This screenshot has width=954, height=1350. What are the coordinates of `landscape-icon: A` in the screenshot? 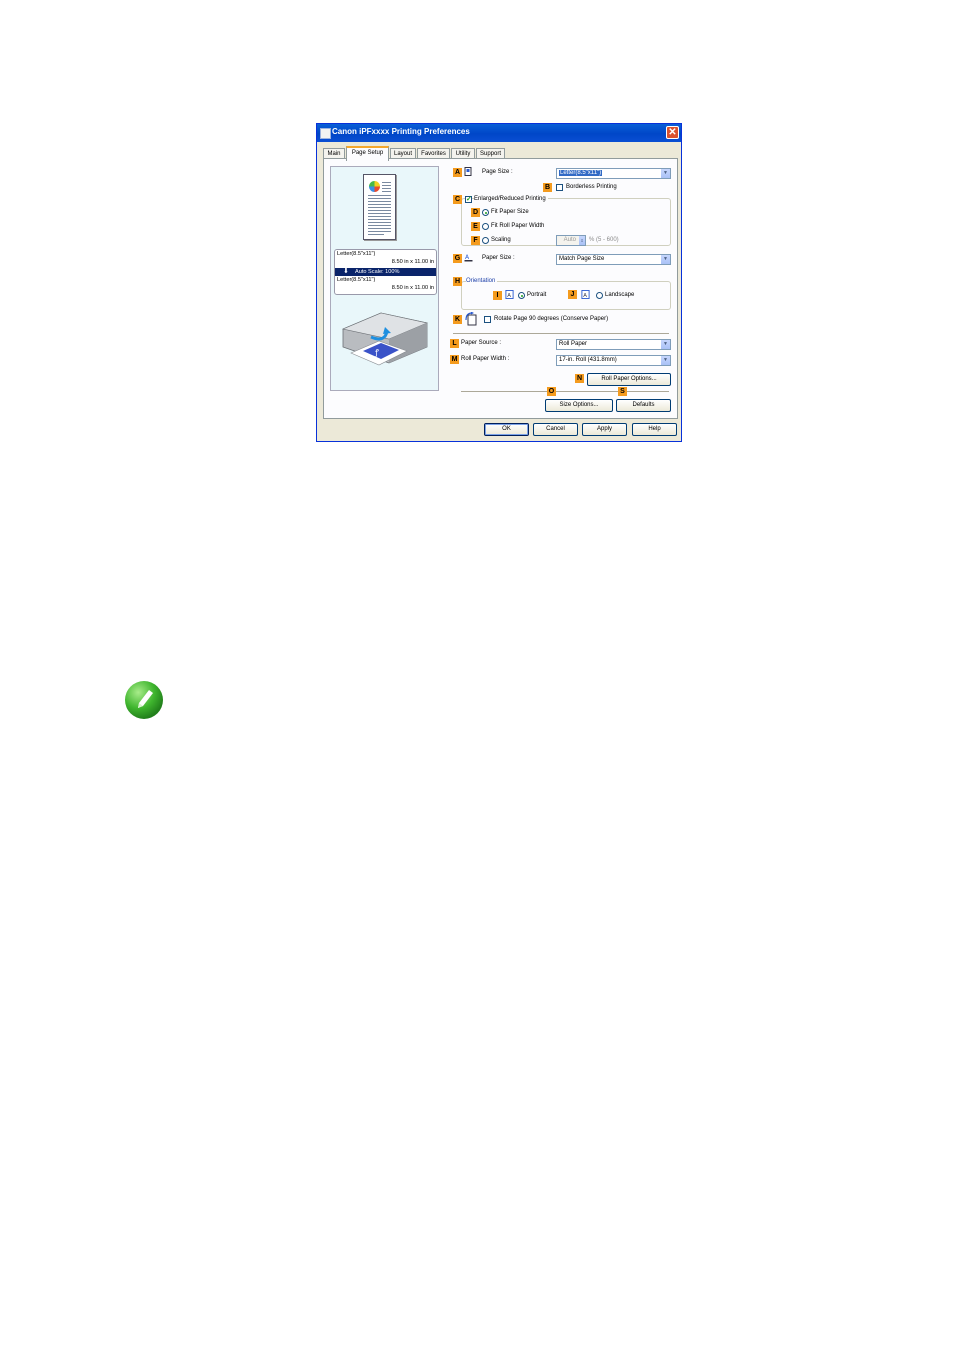 It's located at (585, 294).